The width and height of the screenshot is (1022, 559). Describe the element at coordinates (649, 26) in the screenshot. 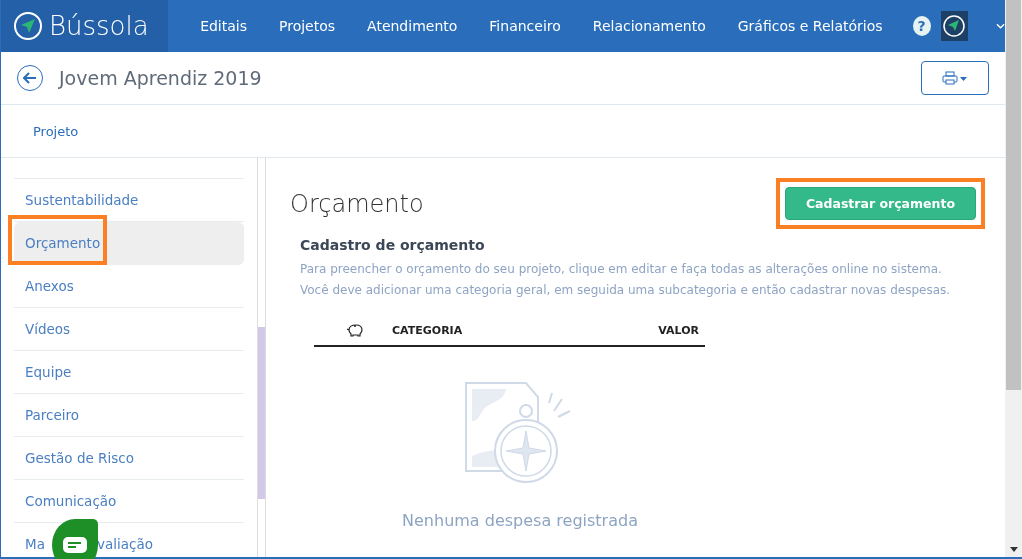

I see `nav-link: Relacionamento` at that location.